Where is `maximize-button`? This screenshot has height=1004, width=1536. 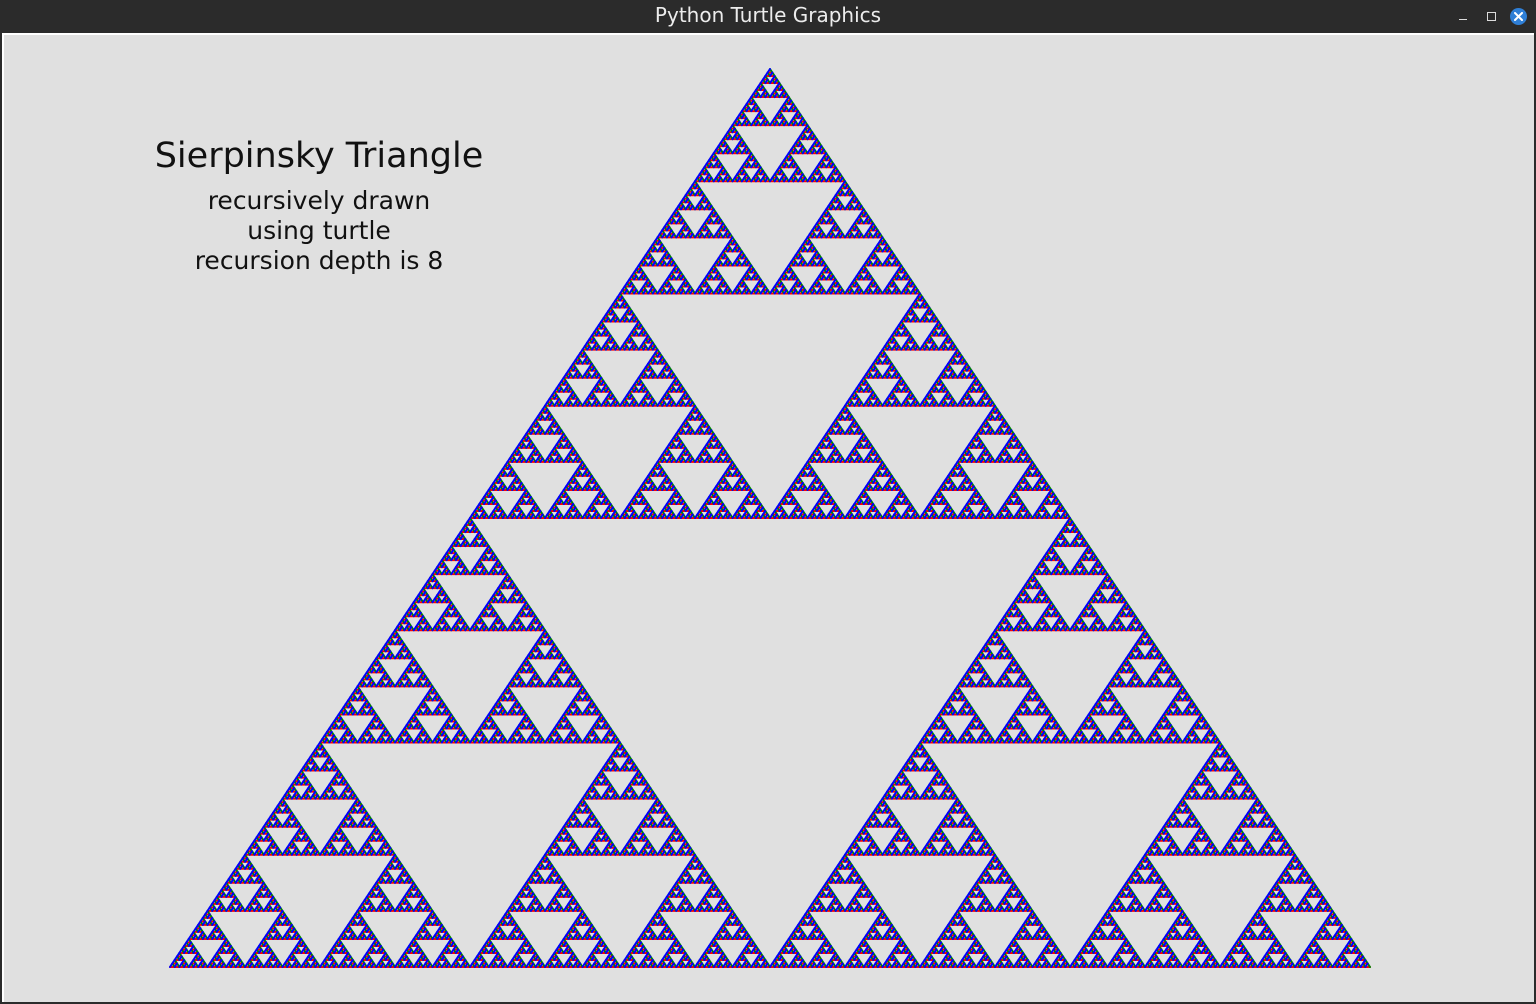 maximize-button is located at coordinates (1491, 16).